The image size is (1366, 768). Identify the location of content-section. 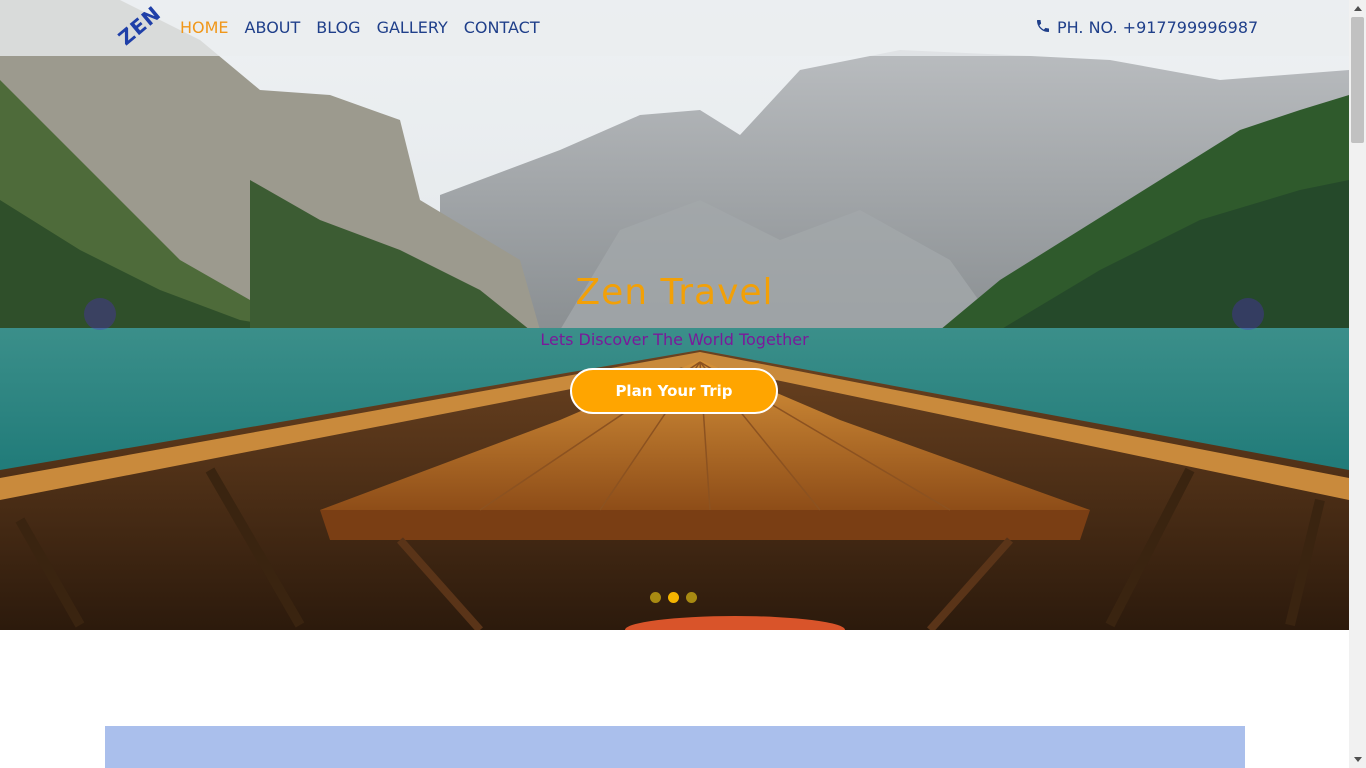
(675, 747).